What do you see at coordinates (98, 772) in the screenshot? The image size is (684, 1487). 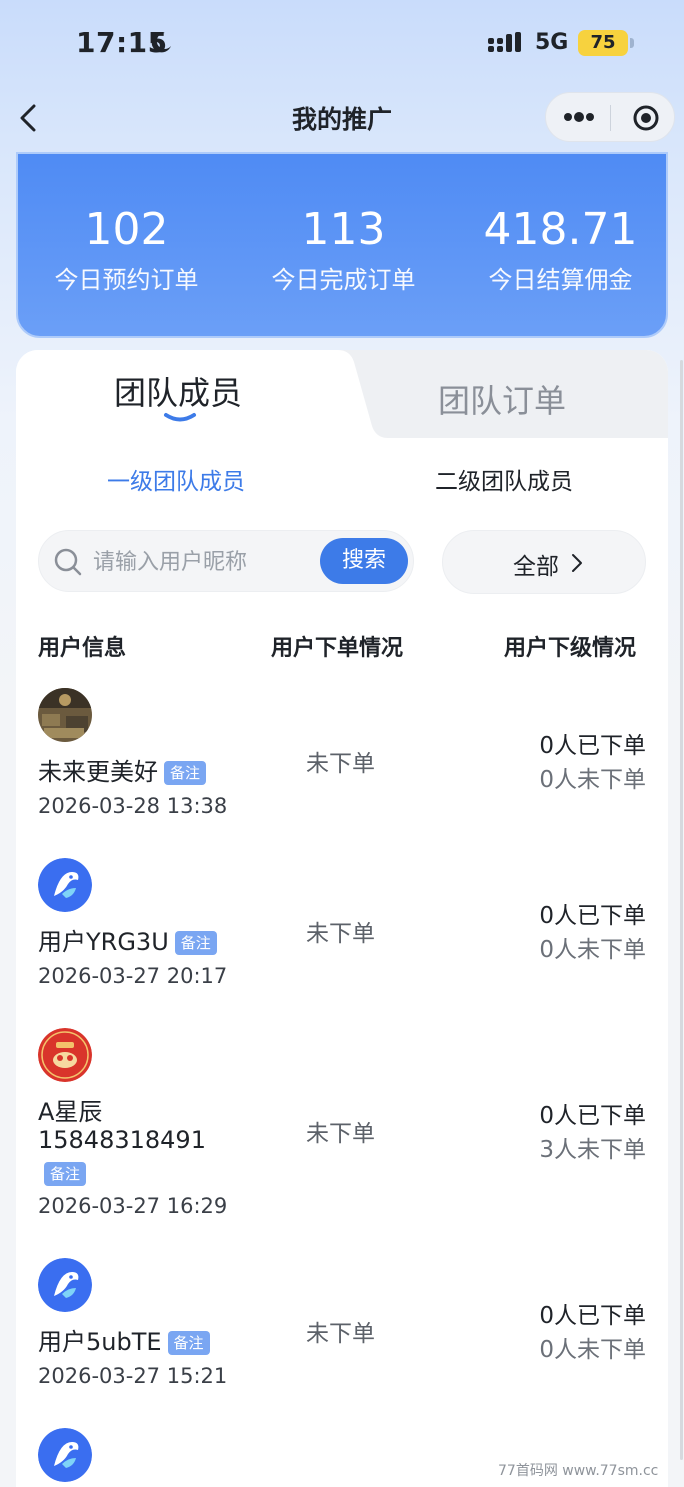 I see `user-name-text: 未来更美好` at bounding box center [98, 772].